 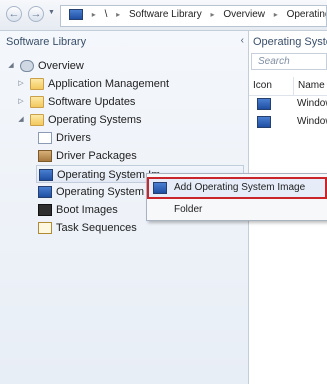 I want to click on menu-item-label: Add Operating System Image, so click(x=240, y=187).